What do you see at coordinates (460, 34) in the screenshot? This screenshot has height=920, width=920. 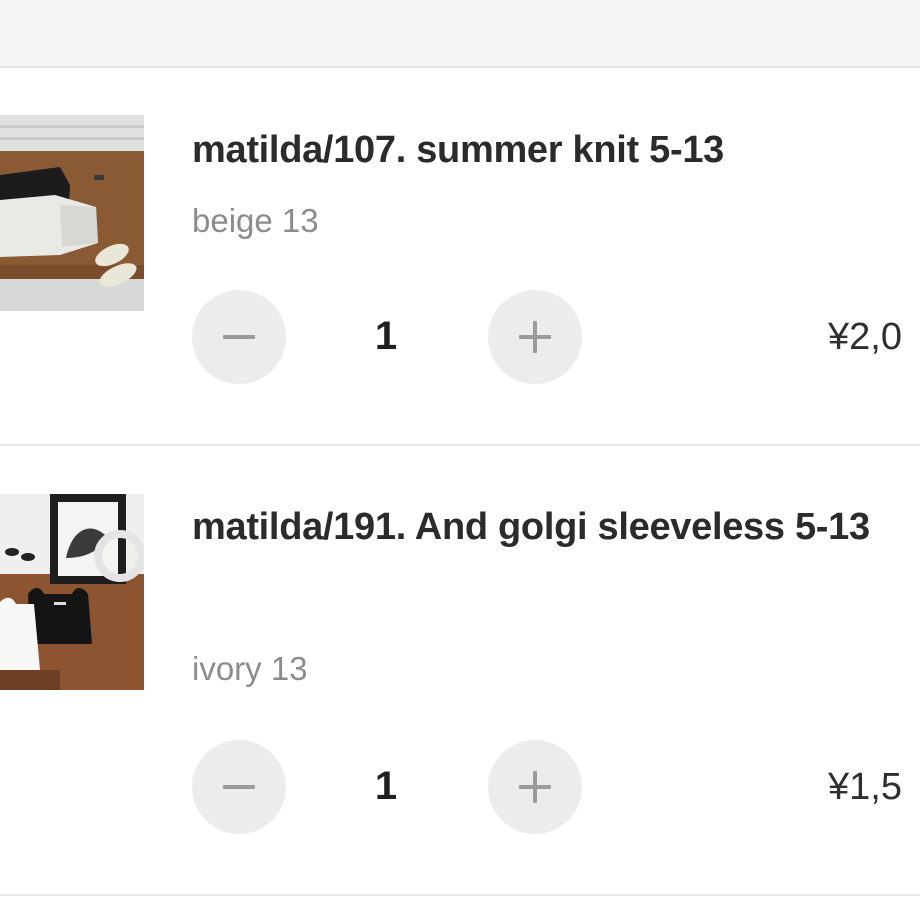 I see `header-bar` at bounding box center [460, 34].